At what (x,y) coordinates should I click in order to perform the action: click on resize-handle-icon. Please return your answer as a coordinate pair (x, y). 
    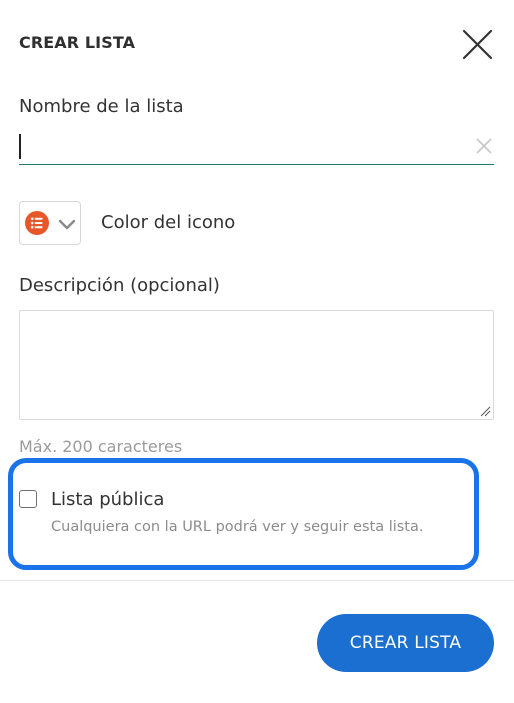
    Looking at the image, I should click on (485, 411).